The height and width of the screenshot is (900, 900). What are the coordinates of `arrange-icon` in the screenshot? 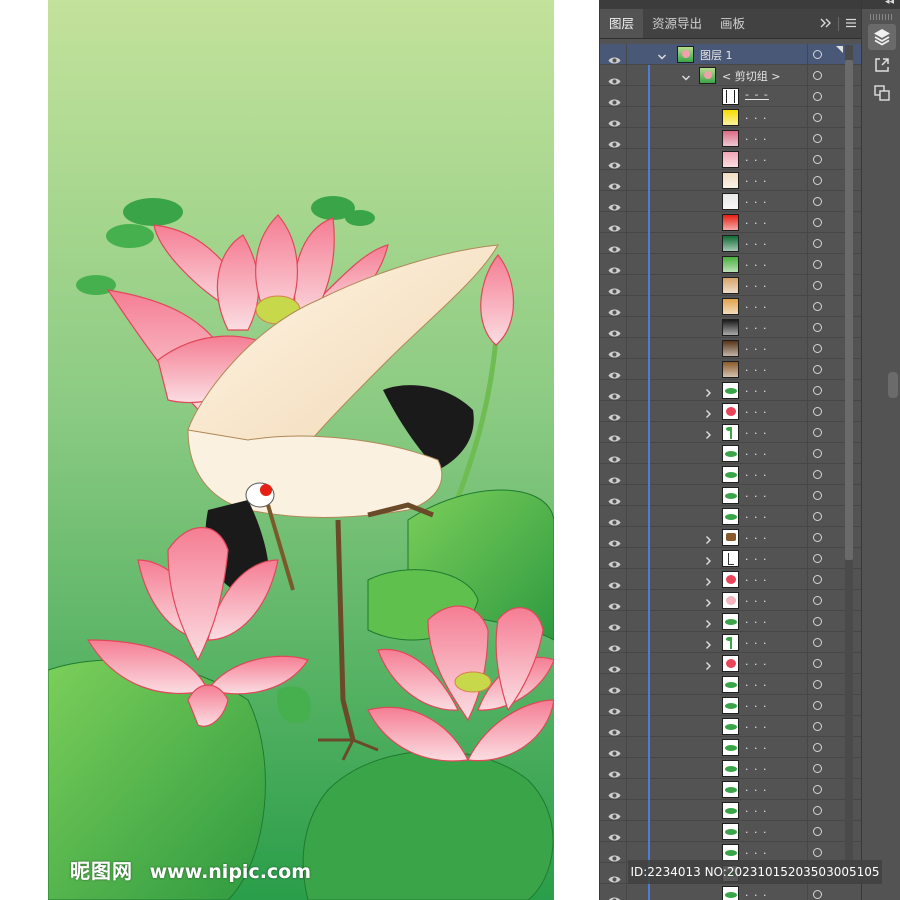 It's located at (882, 93).